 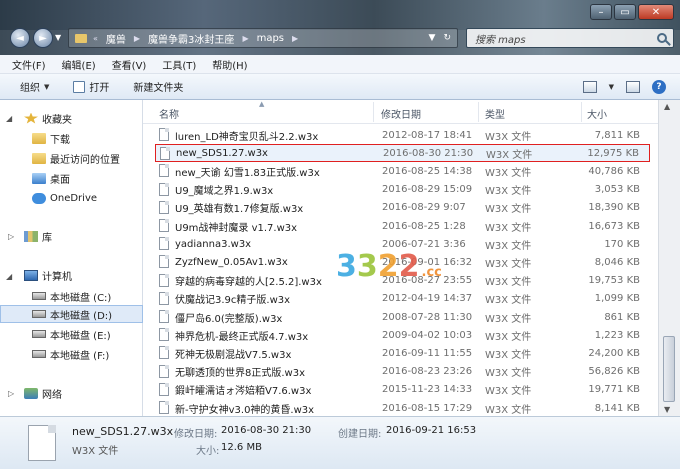 I want to click on breadcrumb-item: 魔兽争霸3冰封王座, so click(x=191, y=38).